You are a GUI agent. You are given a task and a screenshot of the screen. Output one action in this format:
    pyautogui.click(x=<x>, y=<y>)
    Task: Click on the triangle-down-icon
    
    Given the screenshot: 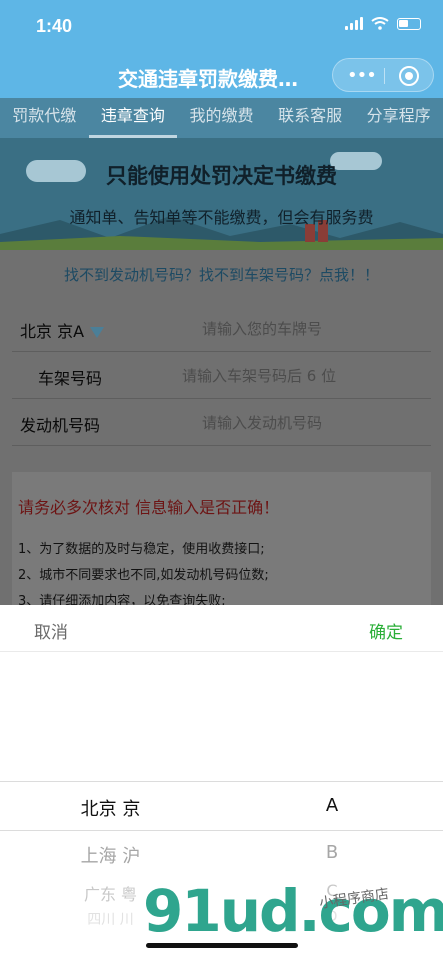 What is the action you would take?
    pyautogui.click(x=97, y=332)
    